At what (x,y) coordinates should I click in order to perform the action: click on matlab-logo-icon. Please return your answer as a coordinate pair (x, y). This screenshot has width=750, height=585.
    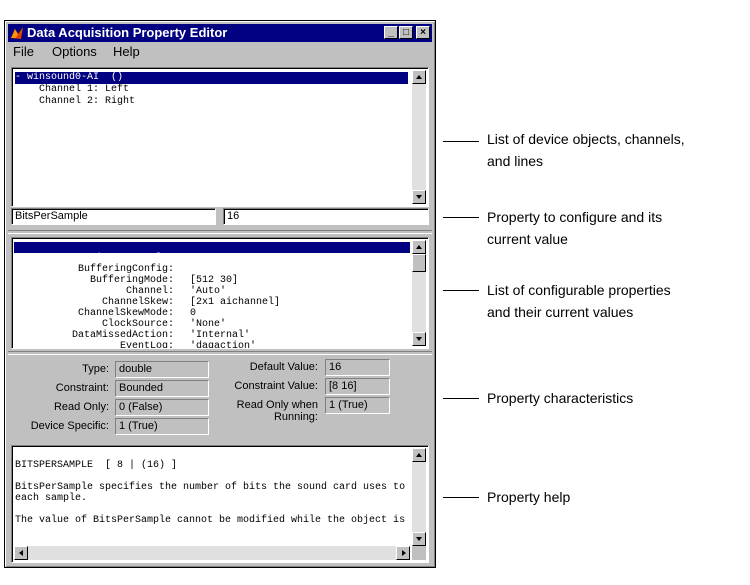
    Looking at the image, I should click on (17, 33).